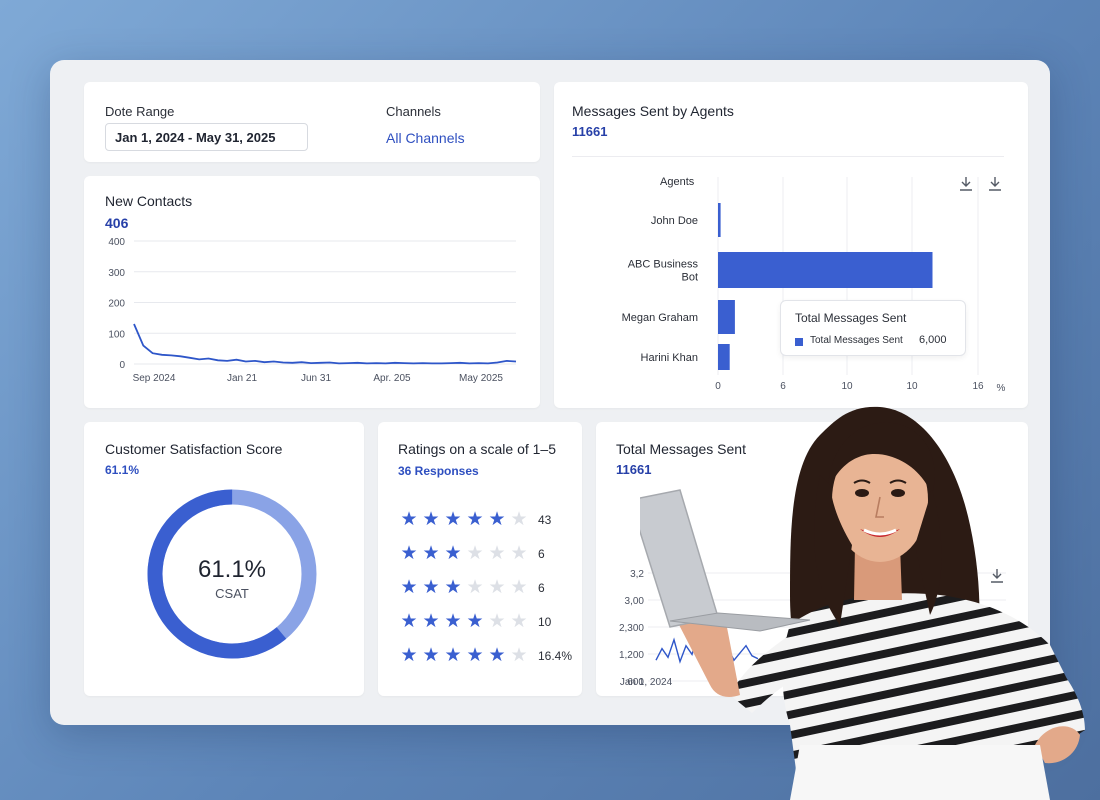 Image resolution: width=1100 pixels, height=800 pixels. I want to click on legend-swatch, so click(799, 342).